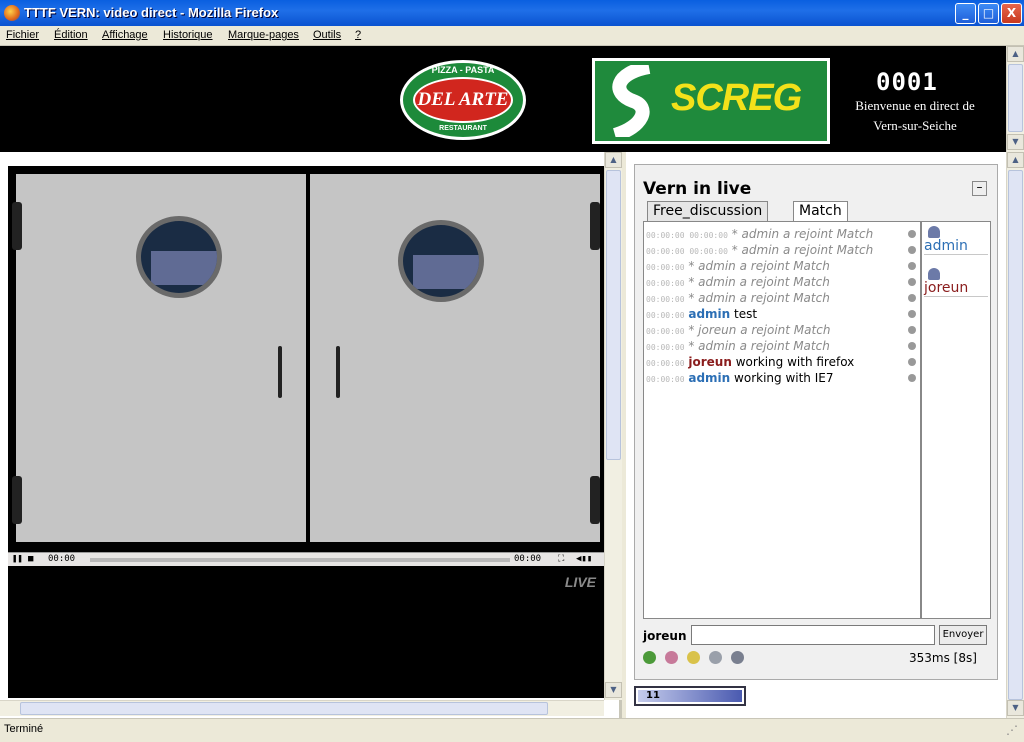 This screenshot has width=1024, height=742. Describe the element at coordinates (665, 636) in the screenshot. I see `nickname-label: joreun` at that location.